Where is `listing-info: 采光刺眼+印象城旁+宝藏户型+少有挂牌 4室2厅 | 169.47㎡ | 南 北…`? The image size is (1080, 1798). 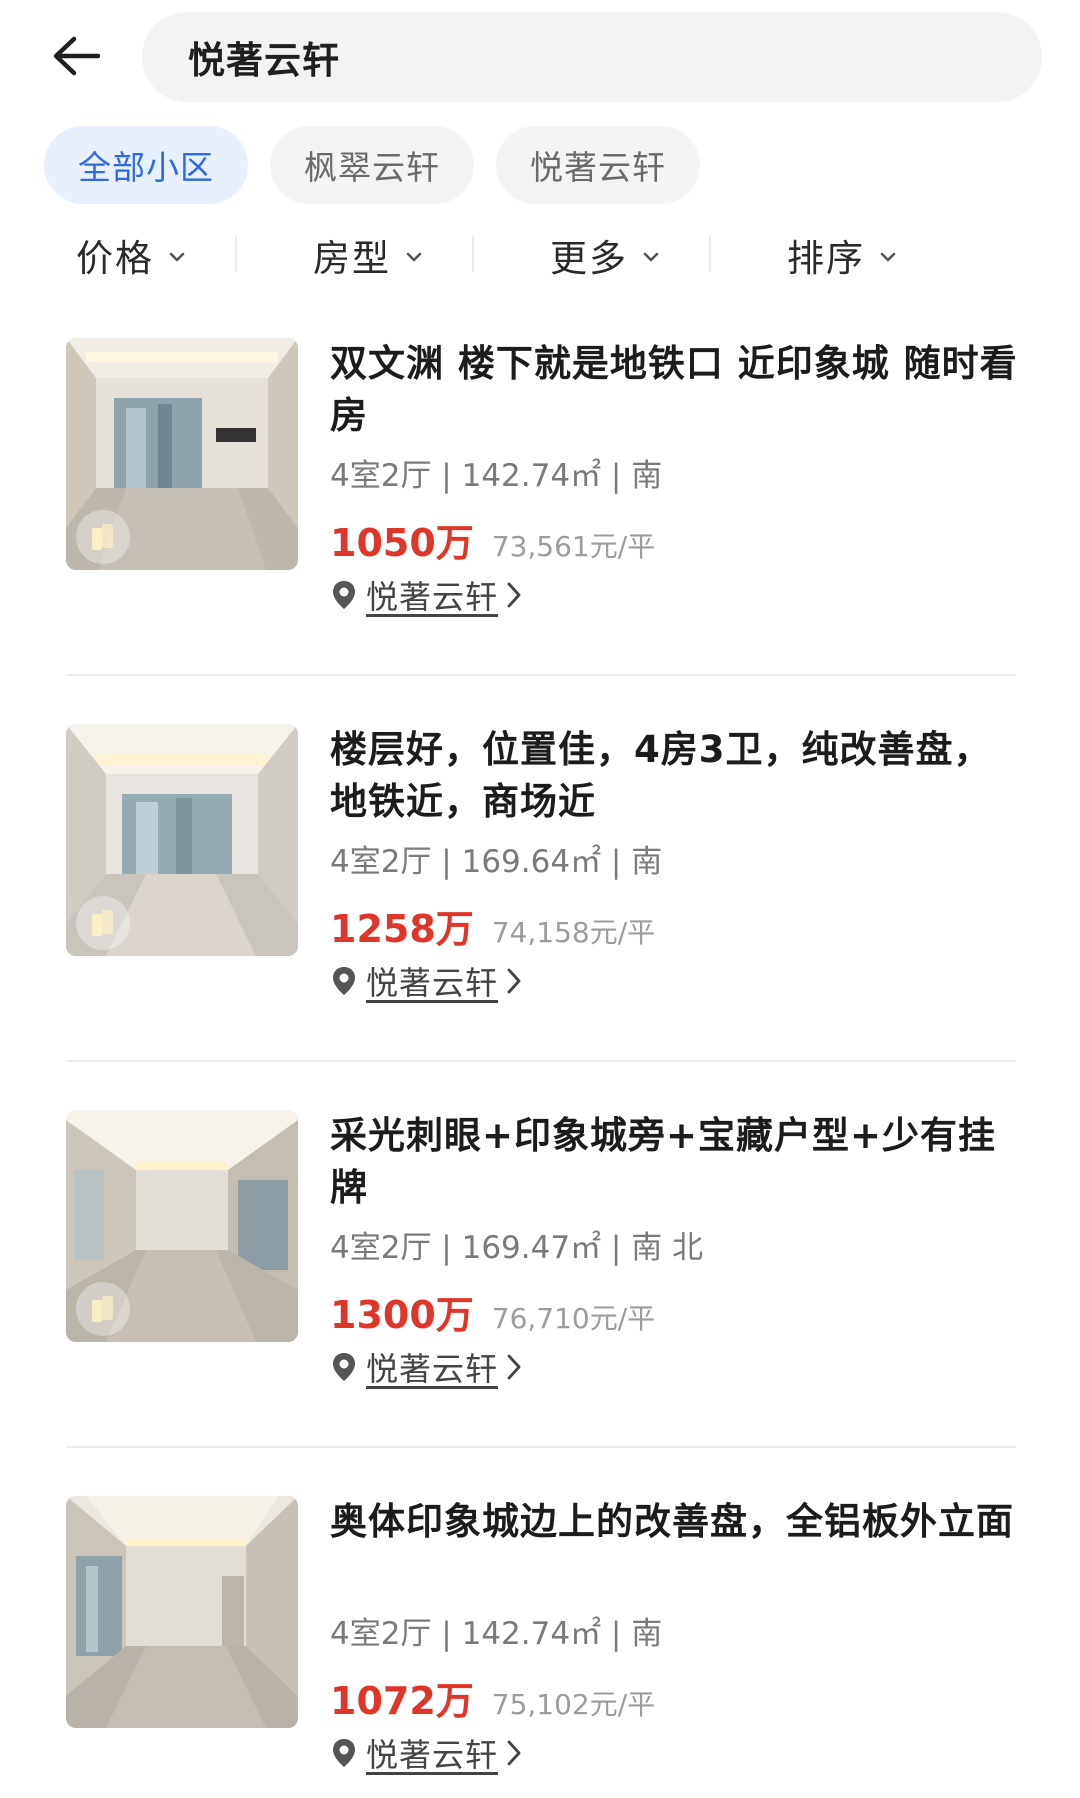
listing-info: 采光刺眼+印象城旁+宝藏户型+少有挂牌 4室2厅 | 169.47㎡ | 南 北… is located at coordinates (675, 1250).